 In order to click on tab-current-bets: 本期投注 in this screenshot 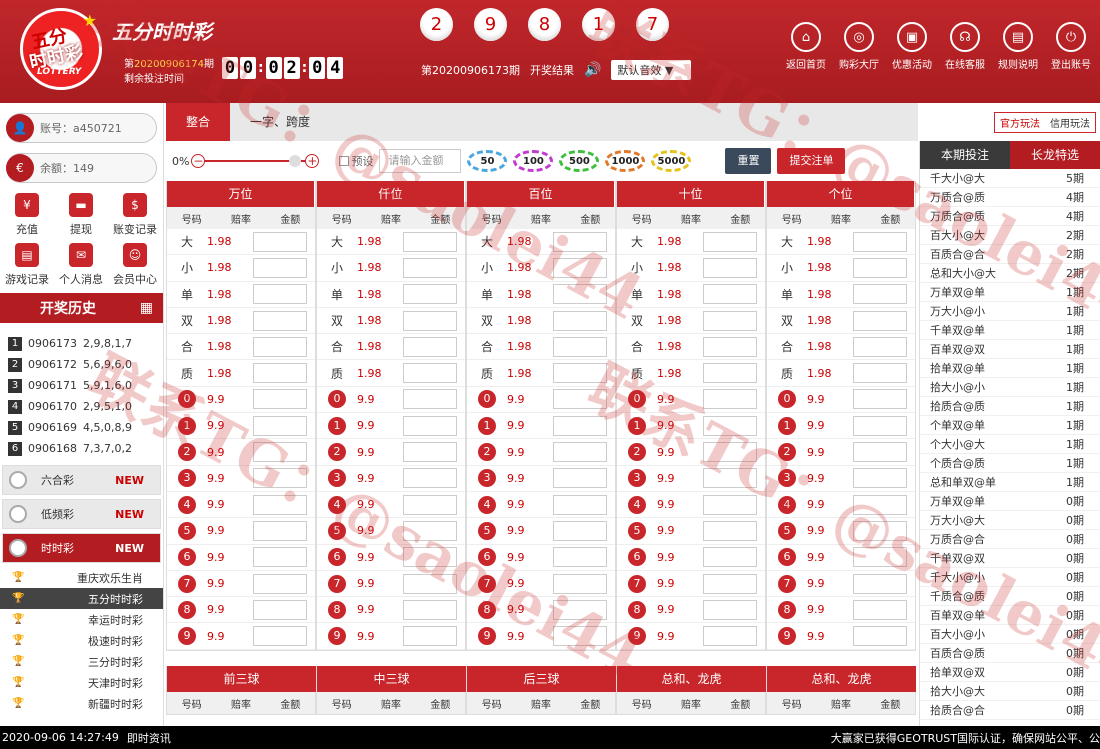, I will do `click(965, 155)`.